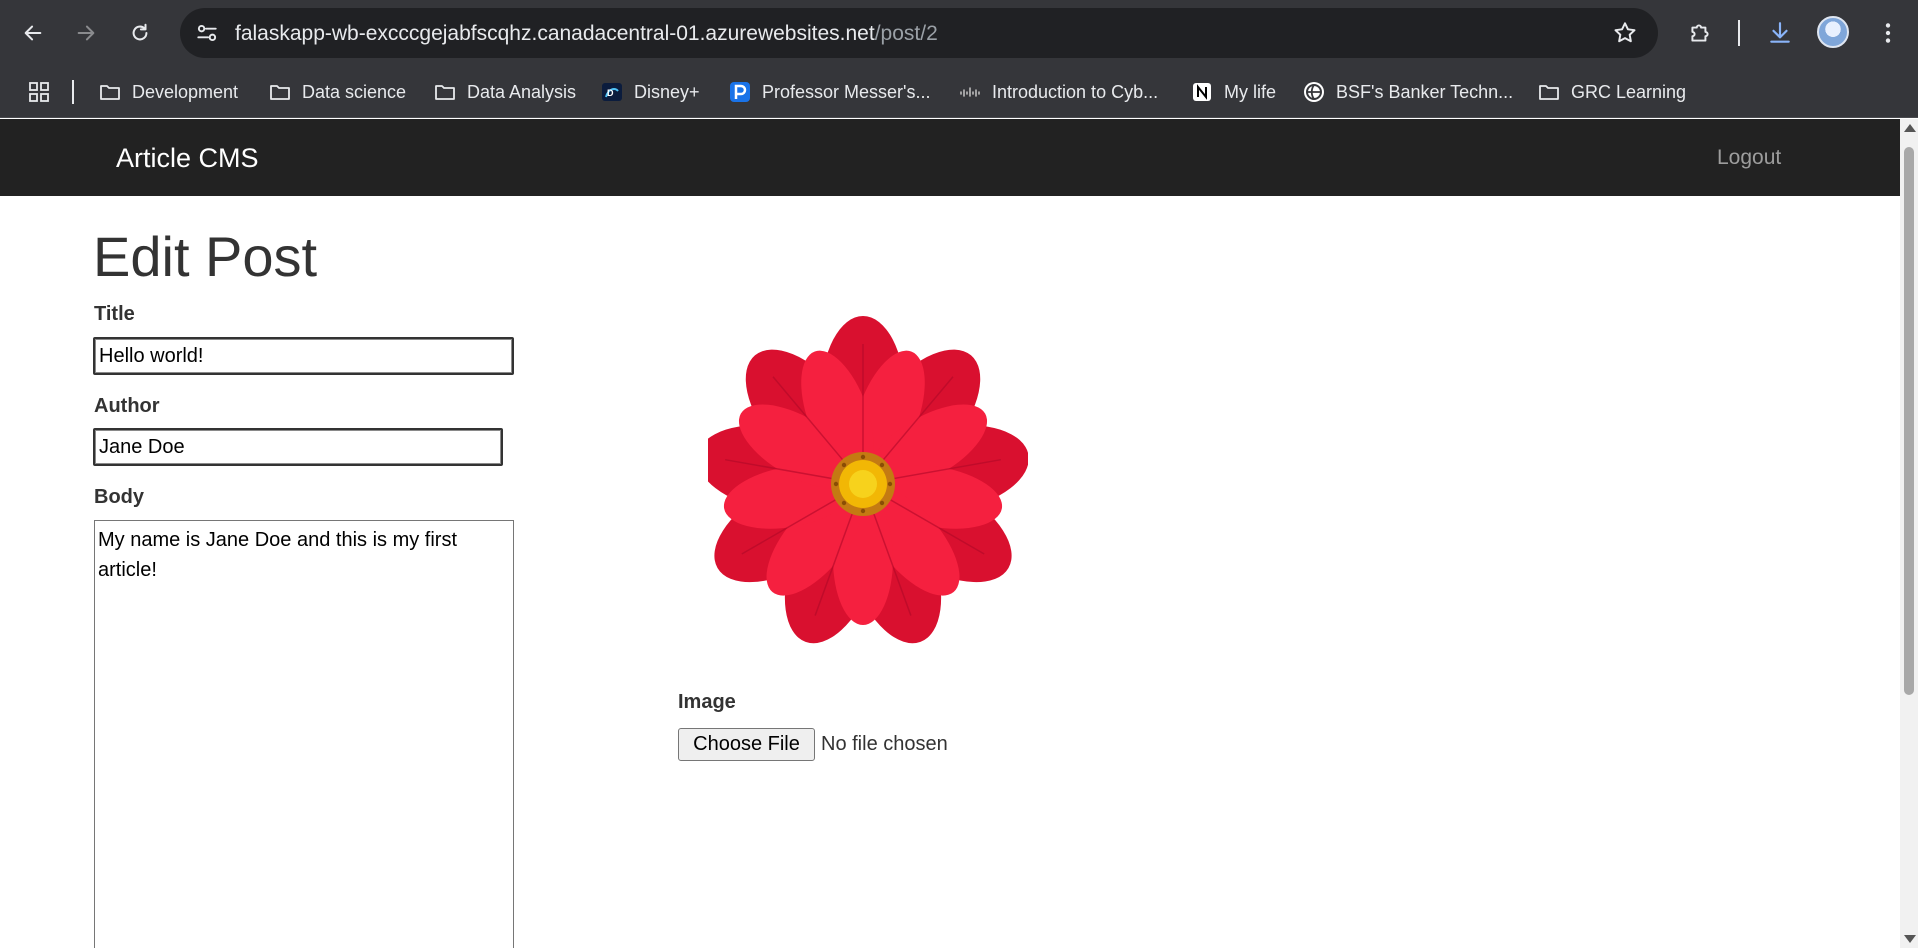 This screenshot has width=1918, height=948. What do you see at coordinates (1833, 32) in the screenshot?
I see `profile-avatar` at bounding box center [1833, 32].